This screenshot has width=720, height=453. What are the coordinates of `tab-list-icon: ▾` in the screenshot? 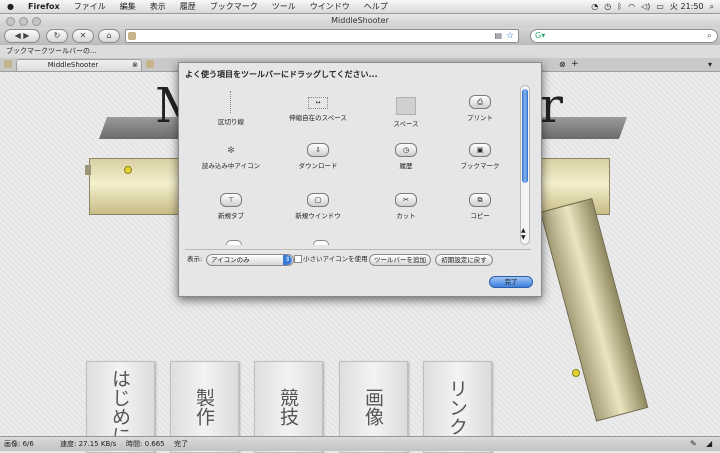 It's located at (710, 64).